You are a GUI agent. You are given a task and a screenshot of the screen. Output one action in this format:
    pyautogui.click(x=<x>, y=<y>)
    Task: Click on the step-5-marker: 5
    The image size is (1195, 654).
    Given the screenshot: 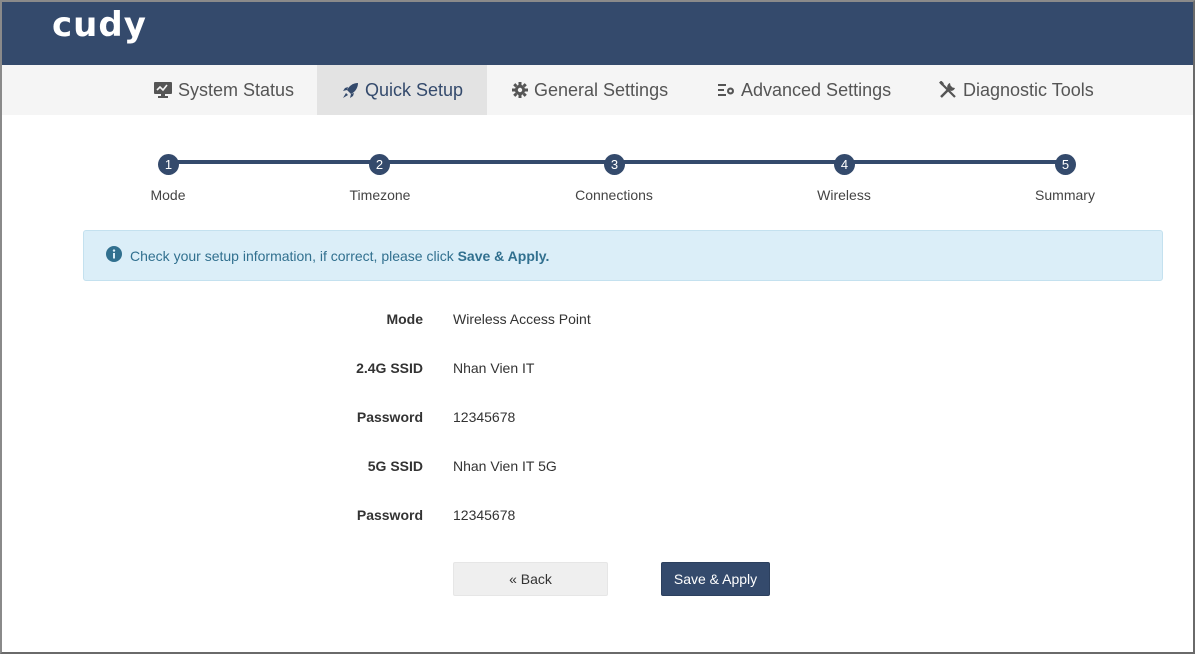 What is the action you would take?
    pyautogui.click(x=1065, y=164)
    